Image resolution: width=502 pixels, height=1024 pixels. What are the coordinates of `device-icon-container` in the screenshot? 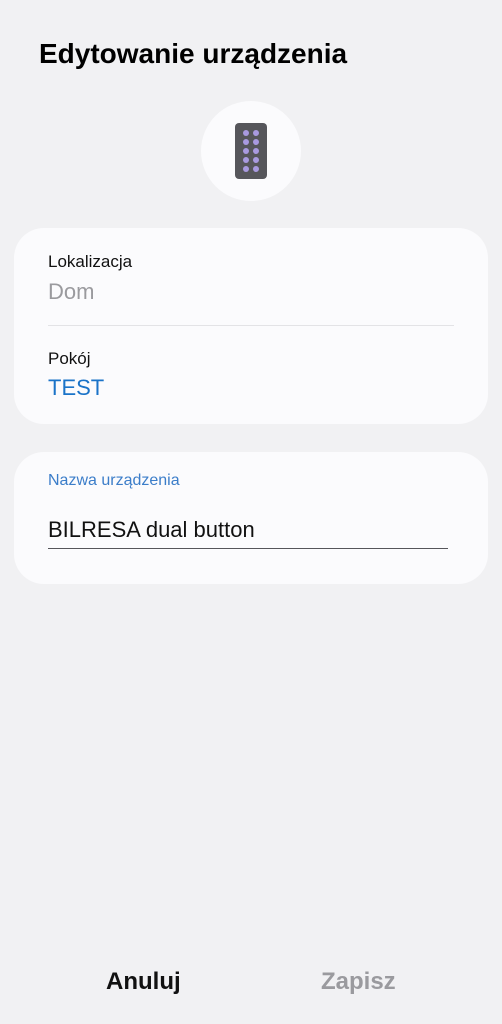 It's located at (251, 151).